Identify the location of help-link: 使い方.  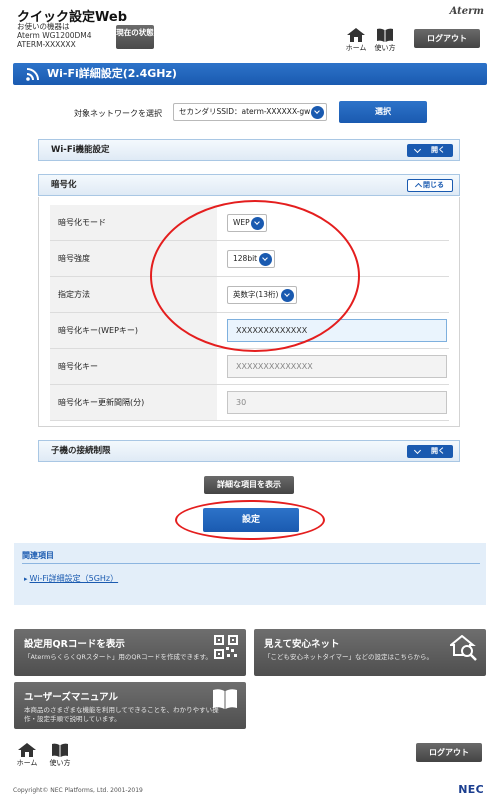
(385, 40).